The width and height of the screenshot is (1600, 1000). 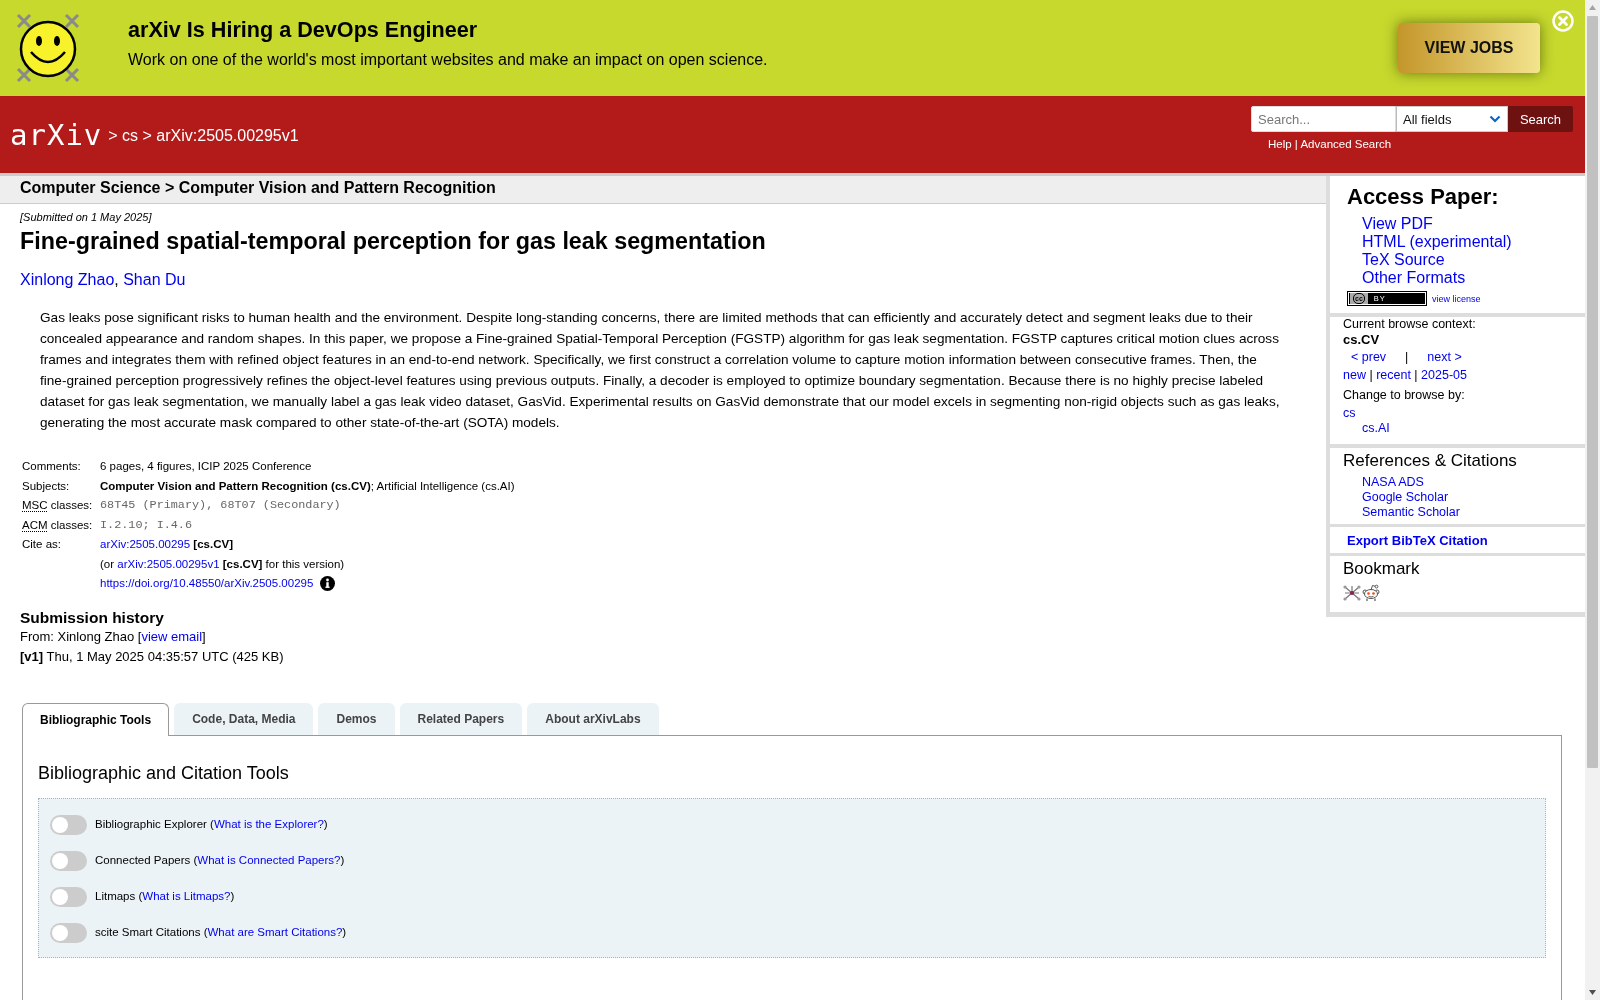 I want to click on format-link: View PDF, so click(x=1397, y=224).